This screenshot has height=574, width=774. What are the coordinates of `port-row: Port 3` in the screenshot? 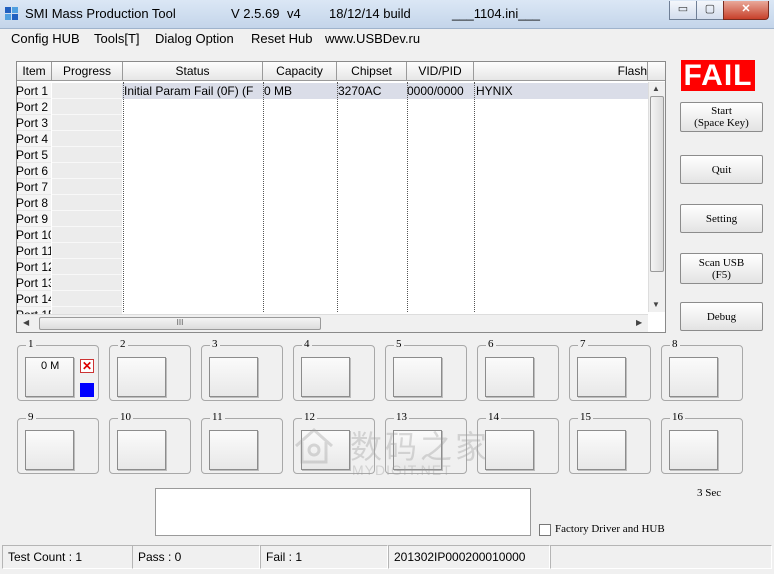 It's located at (332, 123).